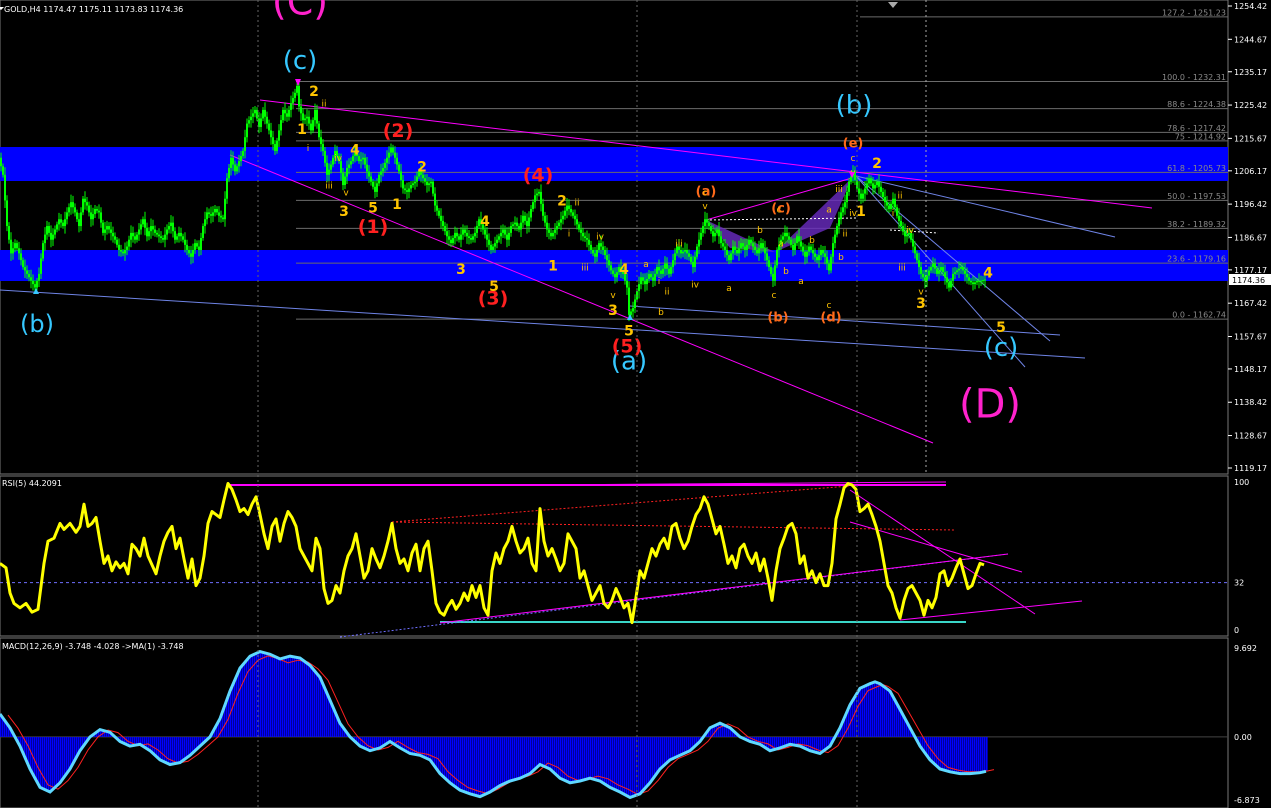  I want to click on wave-sublabel: v, so click(346, 193).